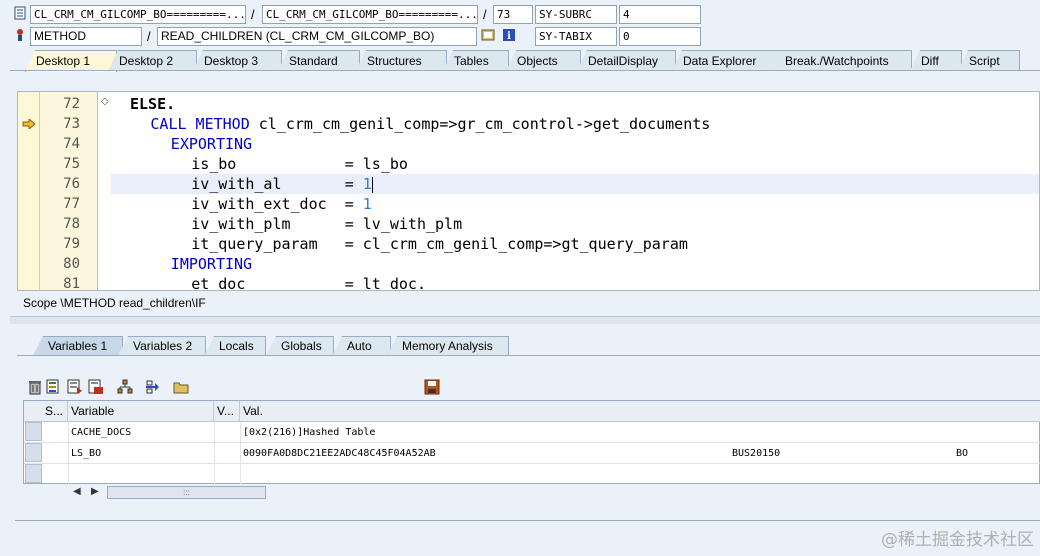 This screenshot has height=556, width=1040. Describe the element at coordinates (141, 432) in the screenshot. I see `variable-name: CACHE_DOCS` at that location.